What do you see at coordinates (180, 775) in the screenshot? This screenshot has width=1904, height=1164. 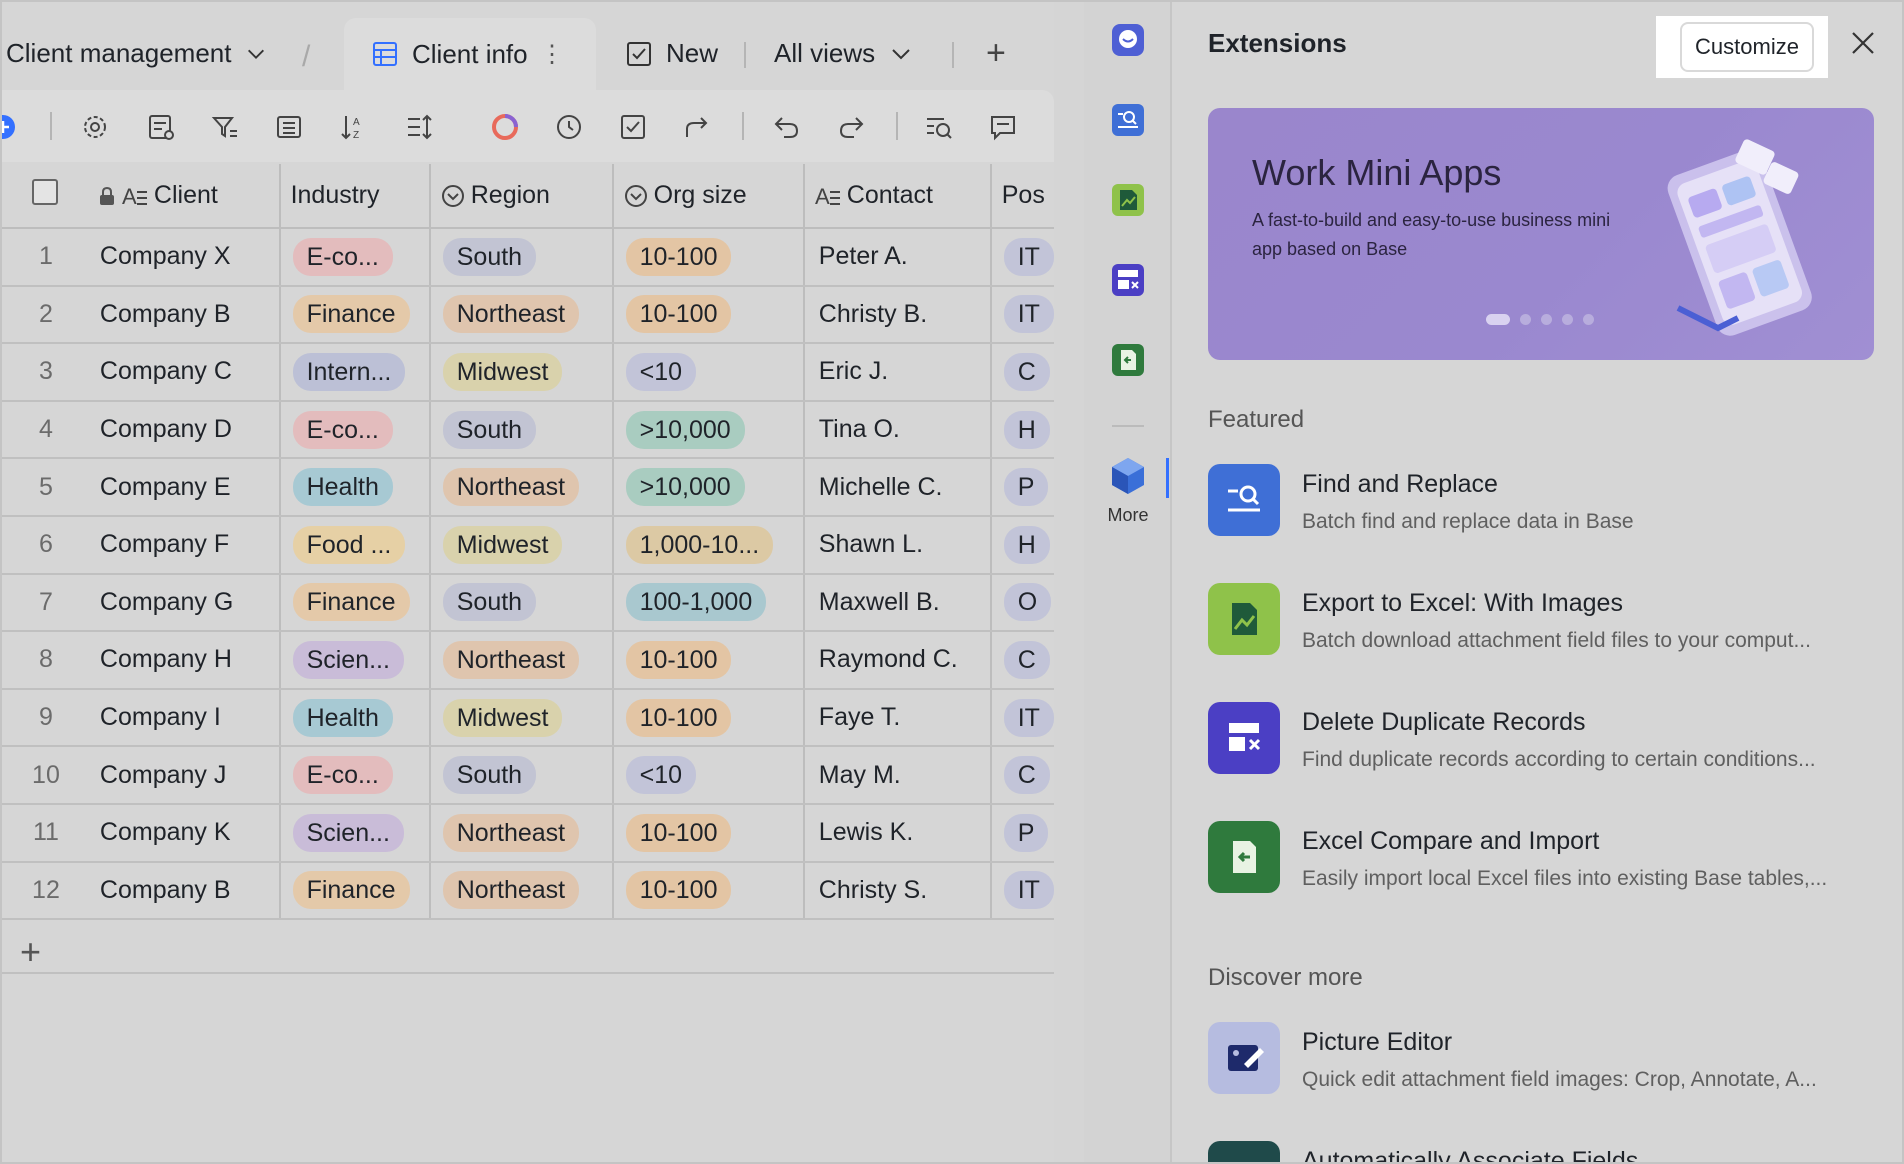 I see `client-cell: Company J` at bounding box center [180, 775].